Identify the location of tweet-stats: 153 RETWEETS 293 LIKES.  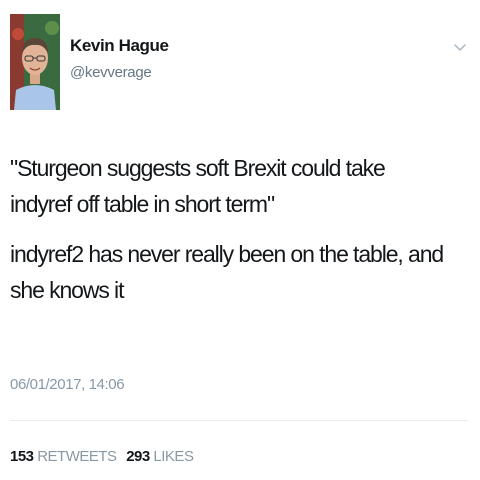
(104, 456).